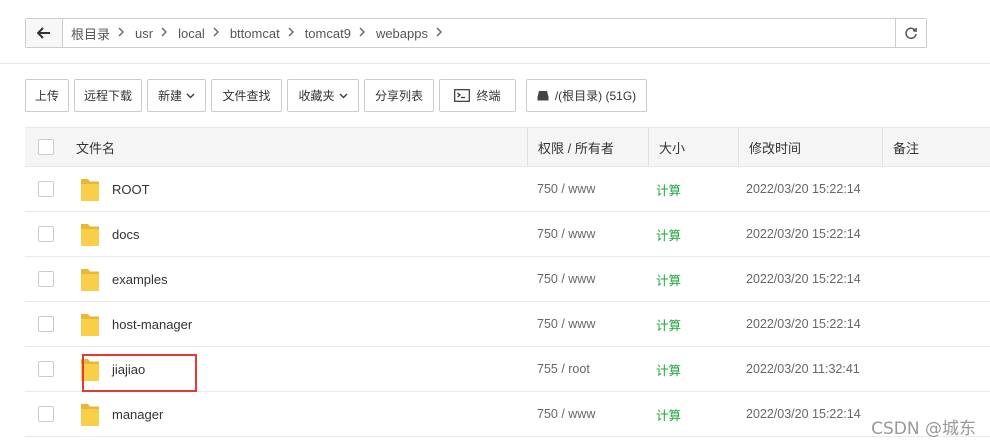 This screenshot has width=990, height=447. What do you see at coordinates (254, 33) in the screenshot?
I see `breadcrumb-label: bttomcat` at bounding box center [254, 33].